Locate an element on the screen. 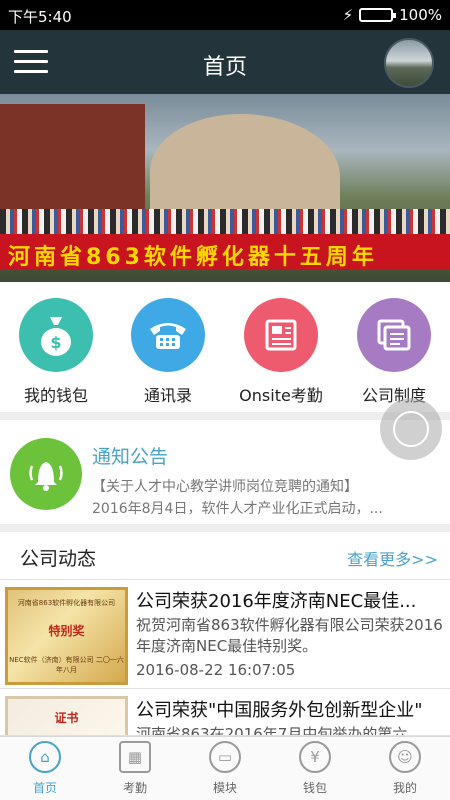 The image size is (450, 800). battery-icon is located at coordinates (378, 15).